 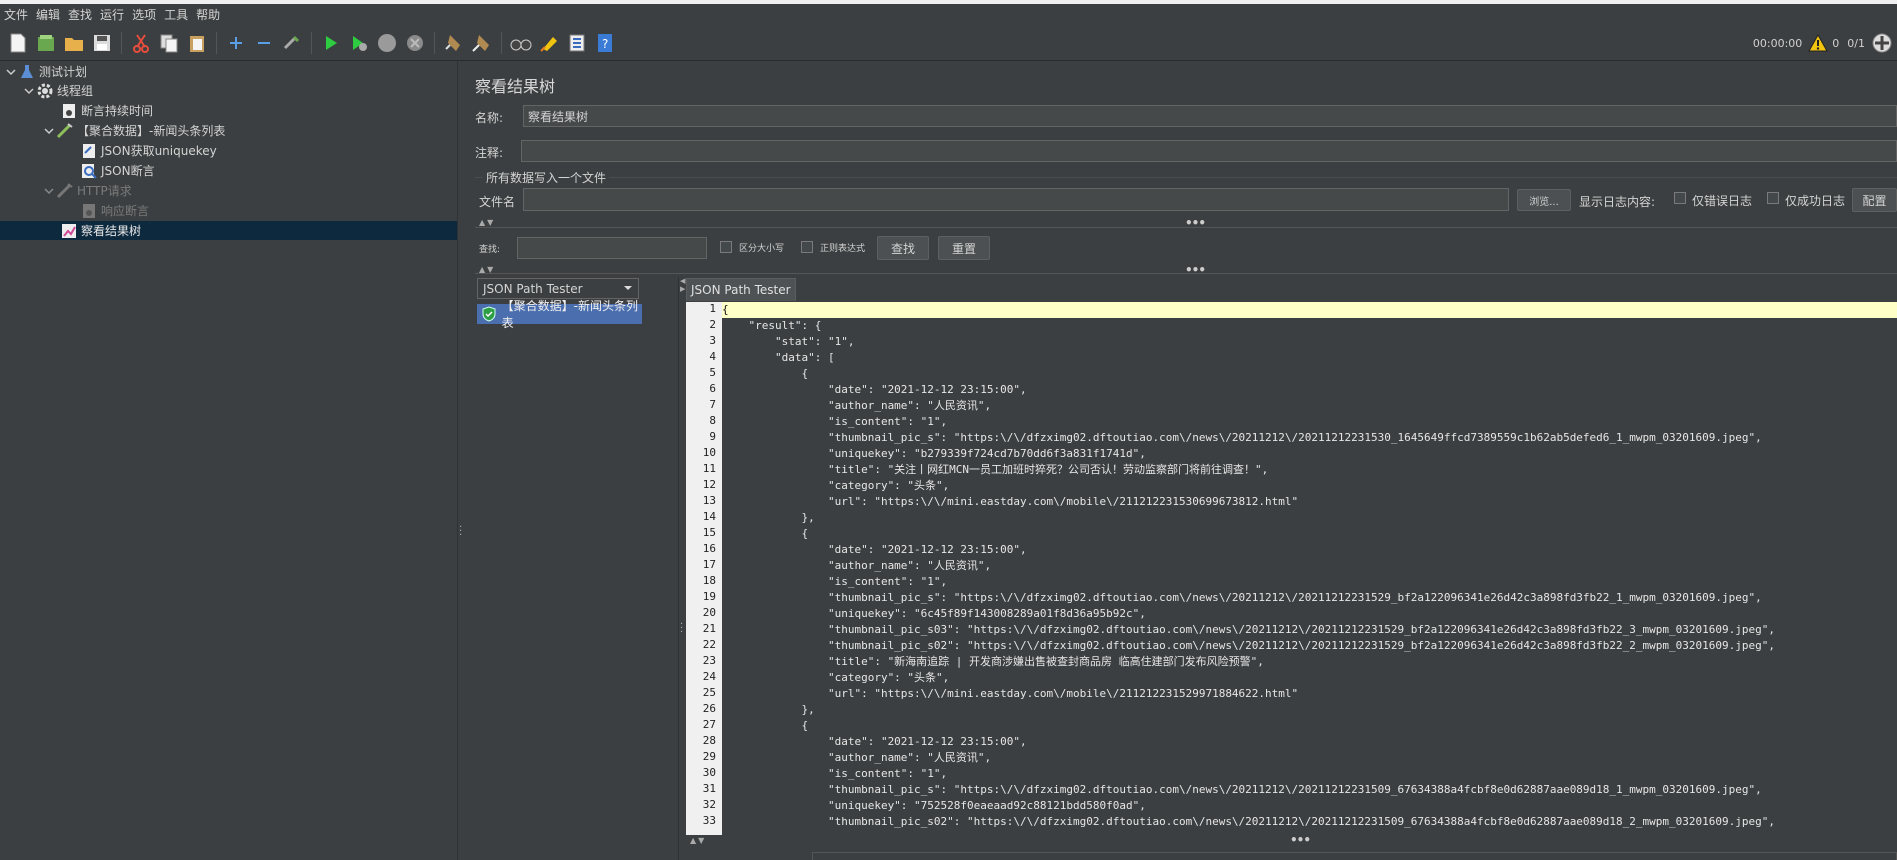 I want to click on reset-search-icon, so click(x=549, y=43).